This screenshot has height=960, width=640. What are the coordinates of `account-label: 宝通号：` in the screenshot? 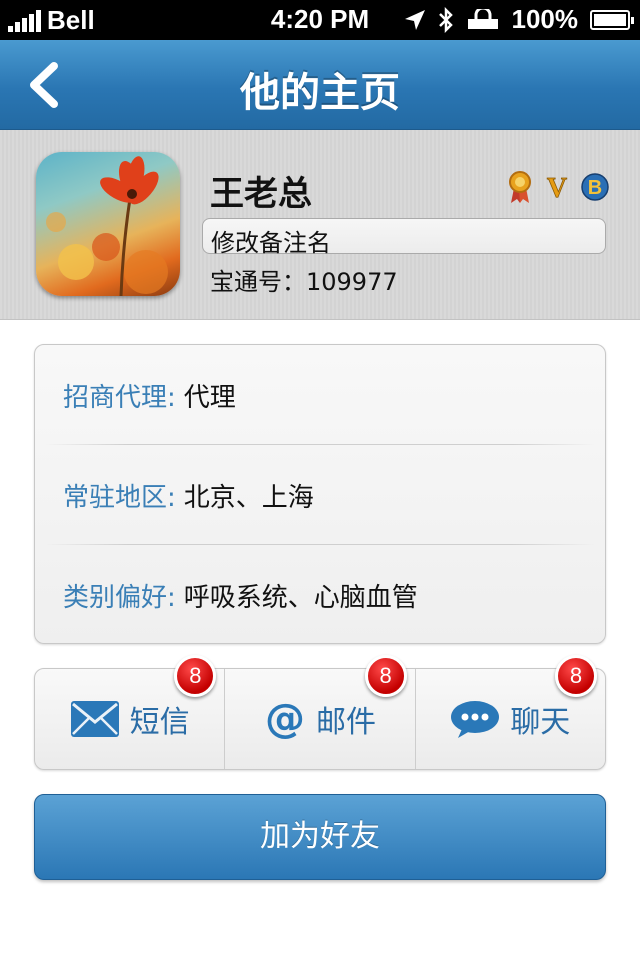 It's located at (258, 282).